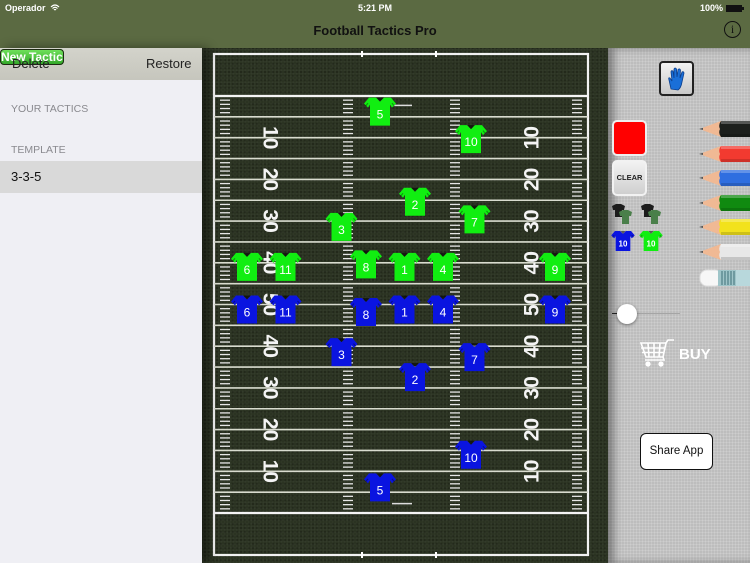 The image size is (750, 563). I want to click on hand-tool-button, so click(676, 78).